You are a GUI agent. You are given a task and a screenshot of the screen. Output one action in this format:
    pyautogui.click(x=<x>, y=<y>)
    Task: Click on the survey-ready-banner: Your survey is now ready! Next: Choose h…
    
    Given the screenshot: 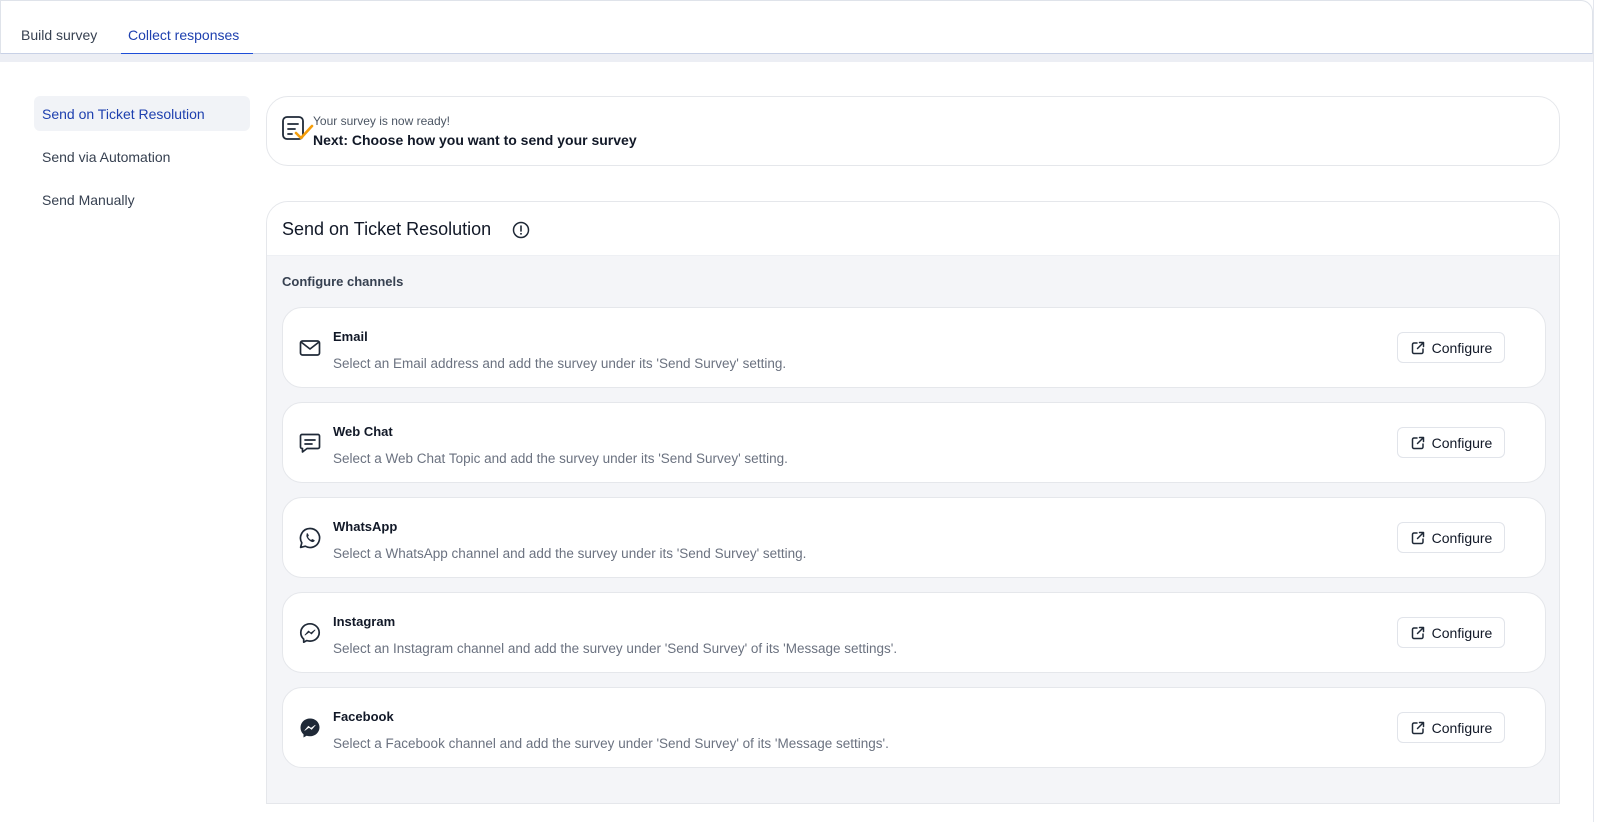 What is the action you would take?
    pyautogui.click(x=913, y=131)
    